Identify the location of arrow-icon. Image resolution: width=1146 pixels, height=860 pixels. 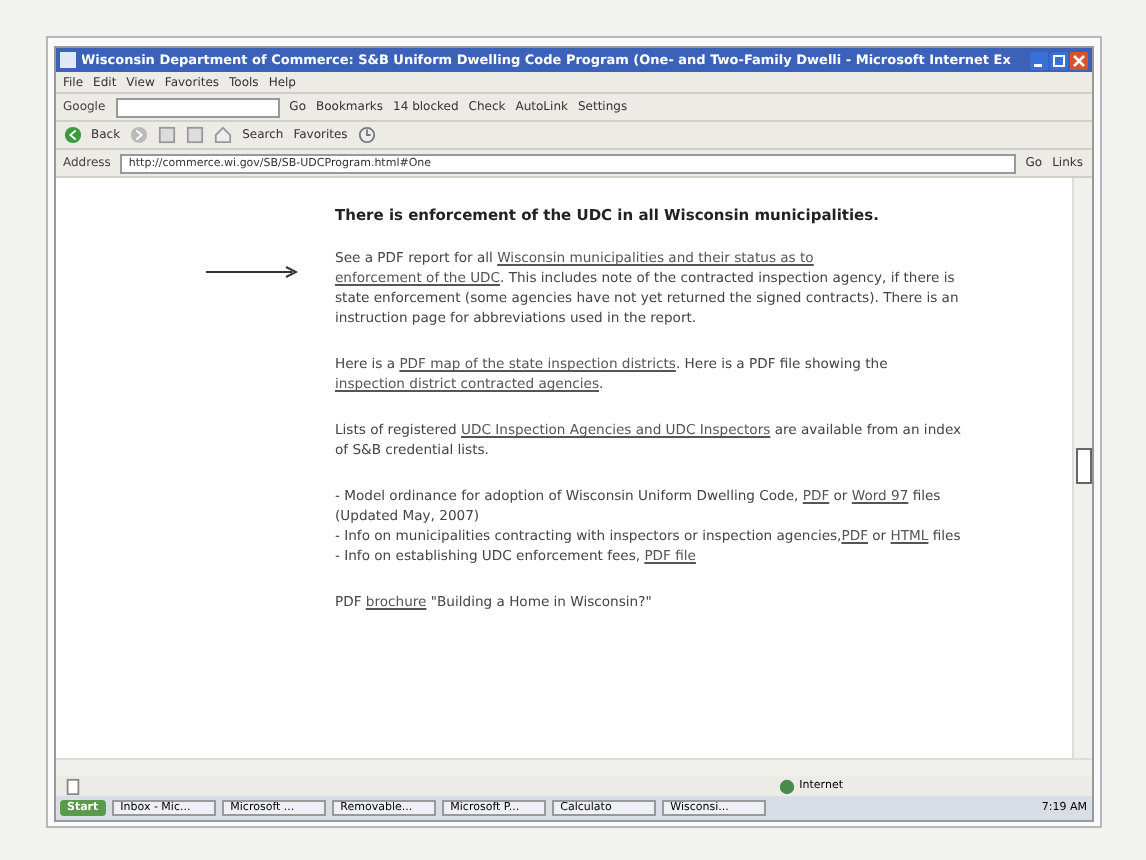
(251, 272).